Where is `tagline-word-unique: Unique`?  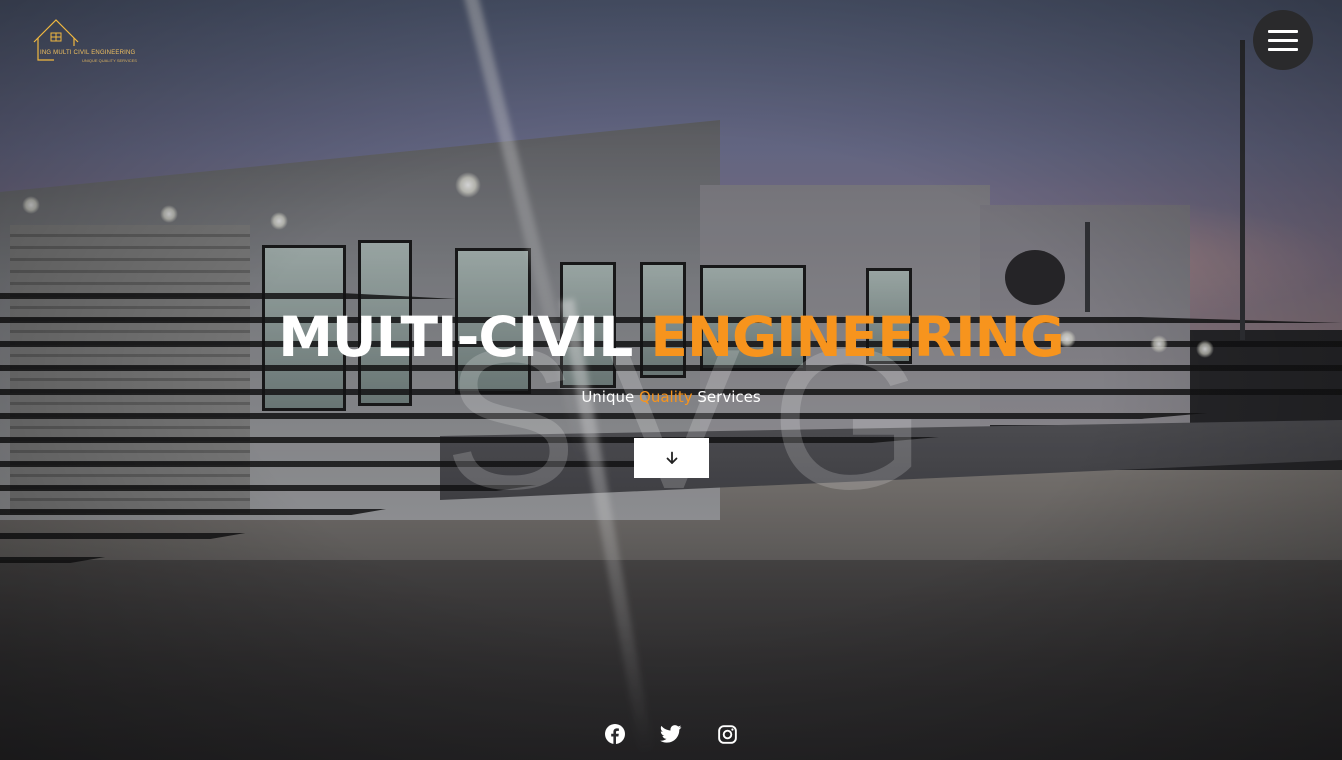
tagline-word-unique: Unique is located at coordinates (608, 397).